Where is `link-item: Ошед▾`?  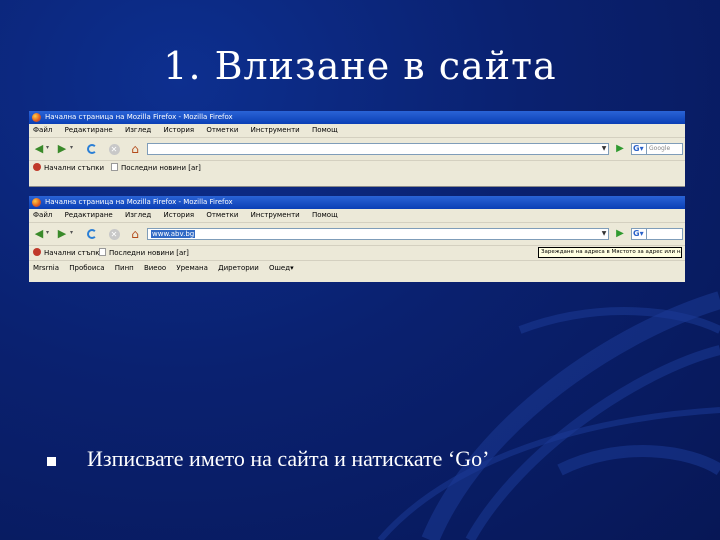
link-item: Ошед▾ is located at coordinates (281, 268).